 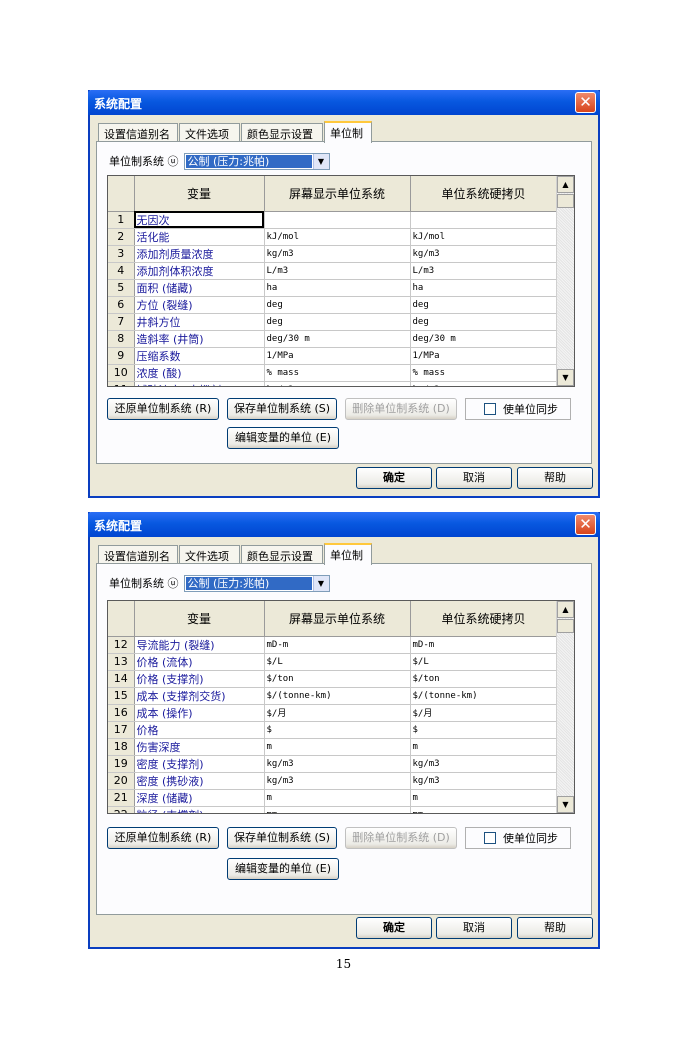 What do you see at coordinates (337, 288) in the screenshot?
I see `screen-unit-cell: ha` at bounding box center [337, 288].